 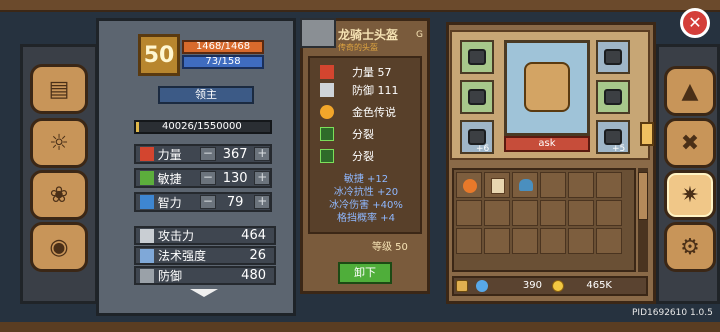 What do you see at coordinates (318, 33) in the screenshot?
I see `helmet-item-icon` at bounding box center [318, 33].